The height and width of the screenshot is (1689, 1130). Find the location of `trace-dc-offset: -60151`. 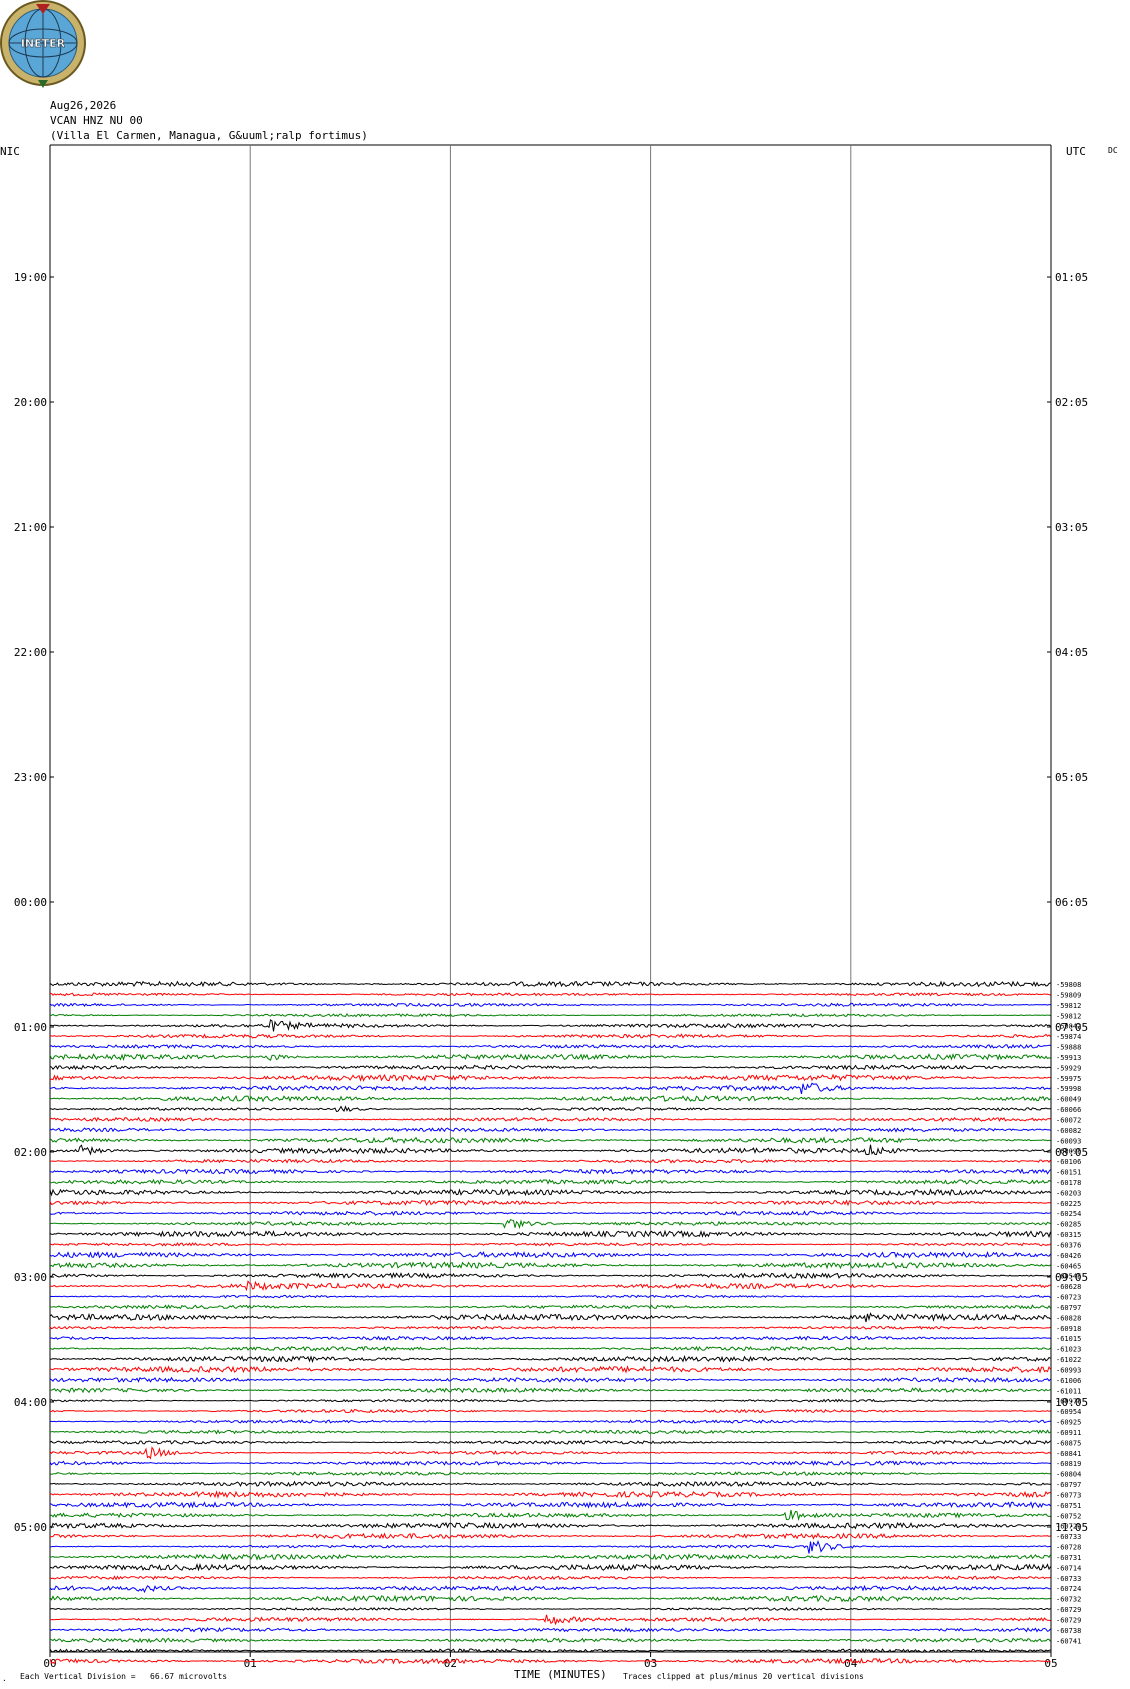

trace-dc-offset: -60151 is located at coordinates (1068, 1173).